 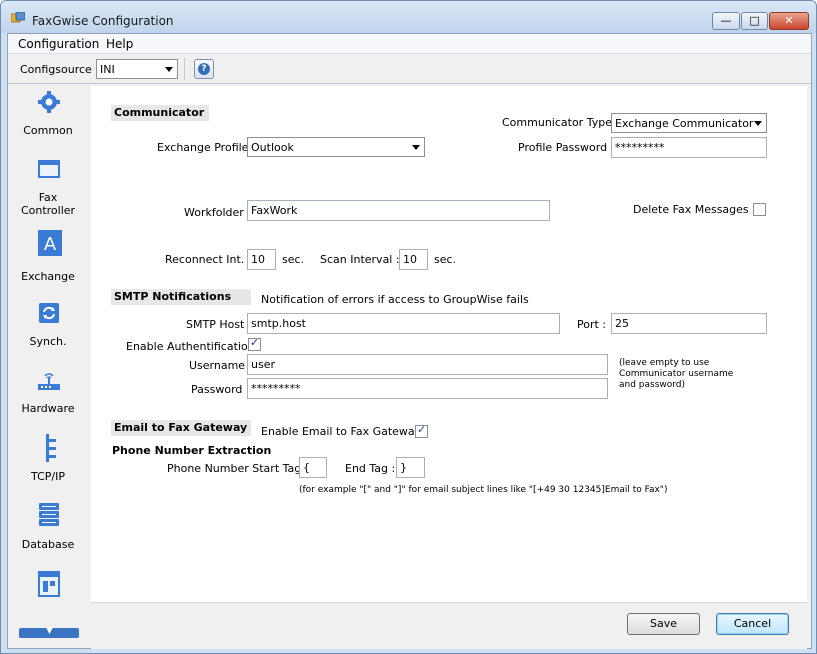 I want to click on start-tag-label: Phone Number Start Tag :, so click(x=238, y=468).